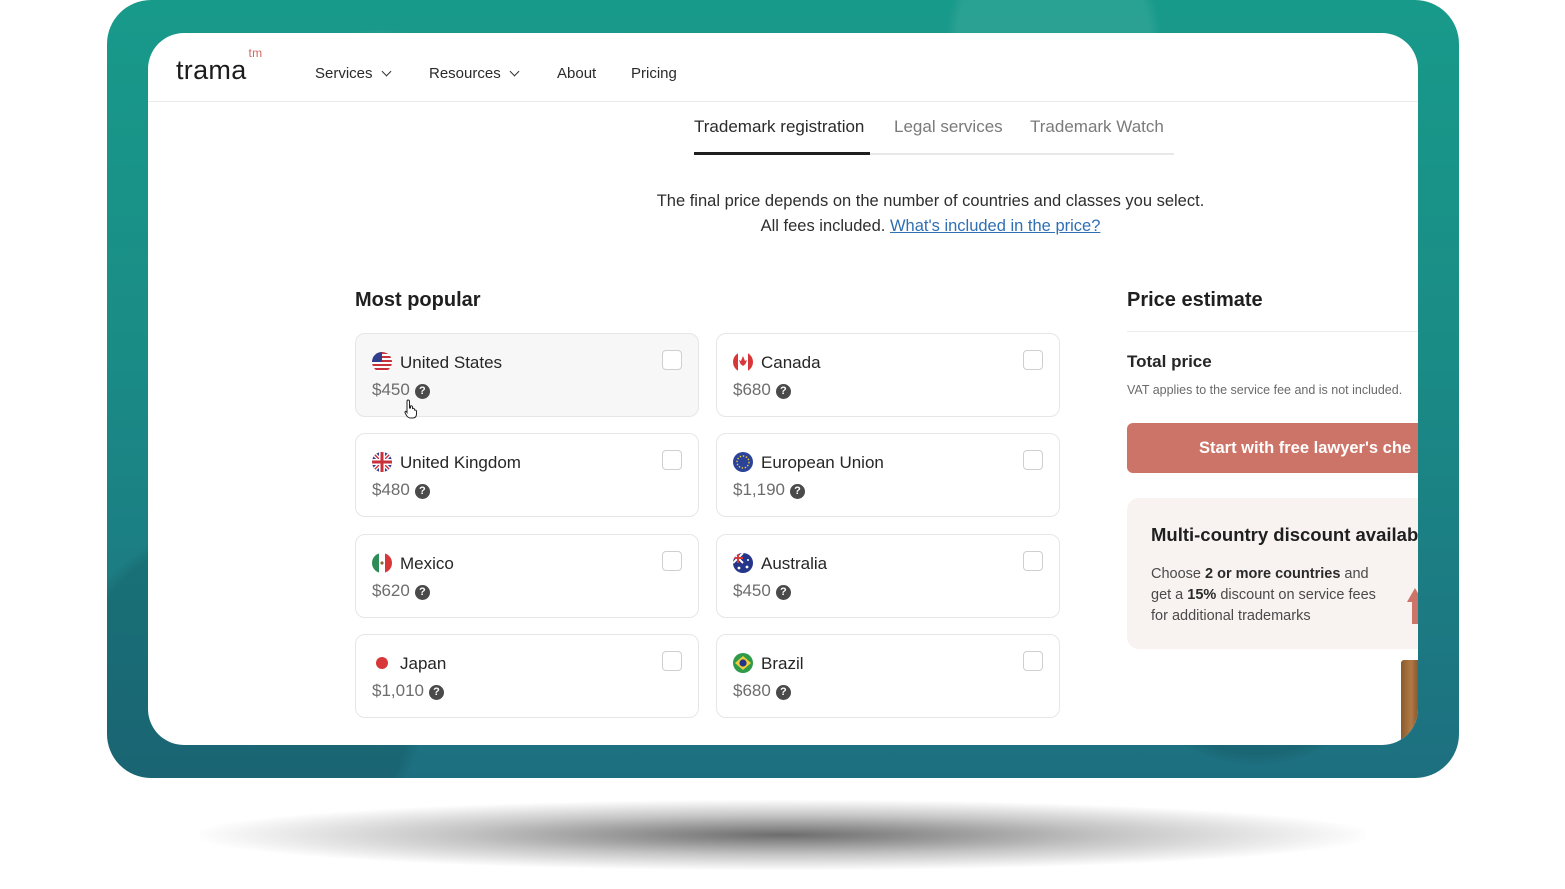 The height and width of the screenshot is (889, 1565). What do you see at coordinates (527, 475) in the screenshot?
I see `country-card-united-kingdom: United Kingdom $480?` at bounding box center [527, 475].